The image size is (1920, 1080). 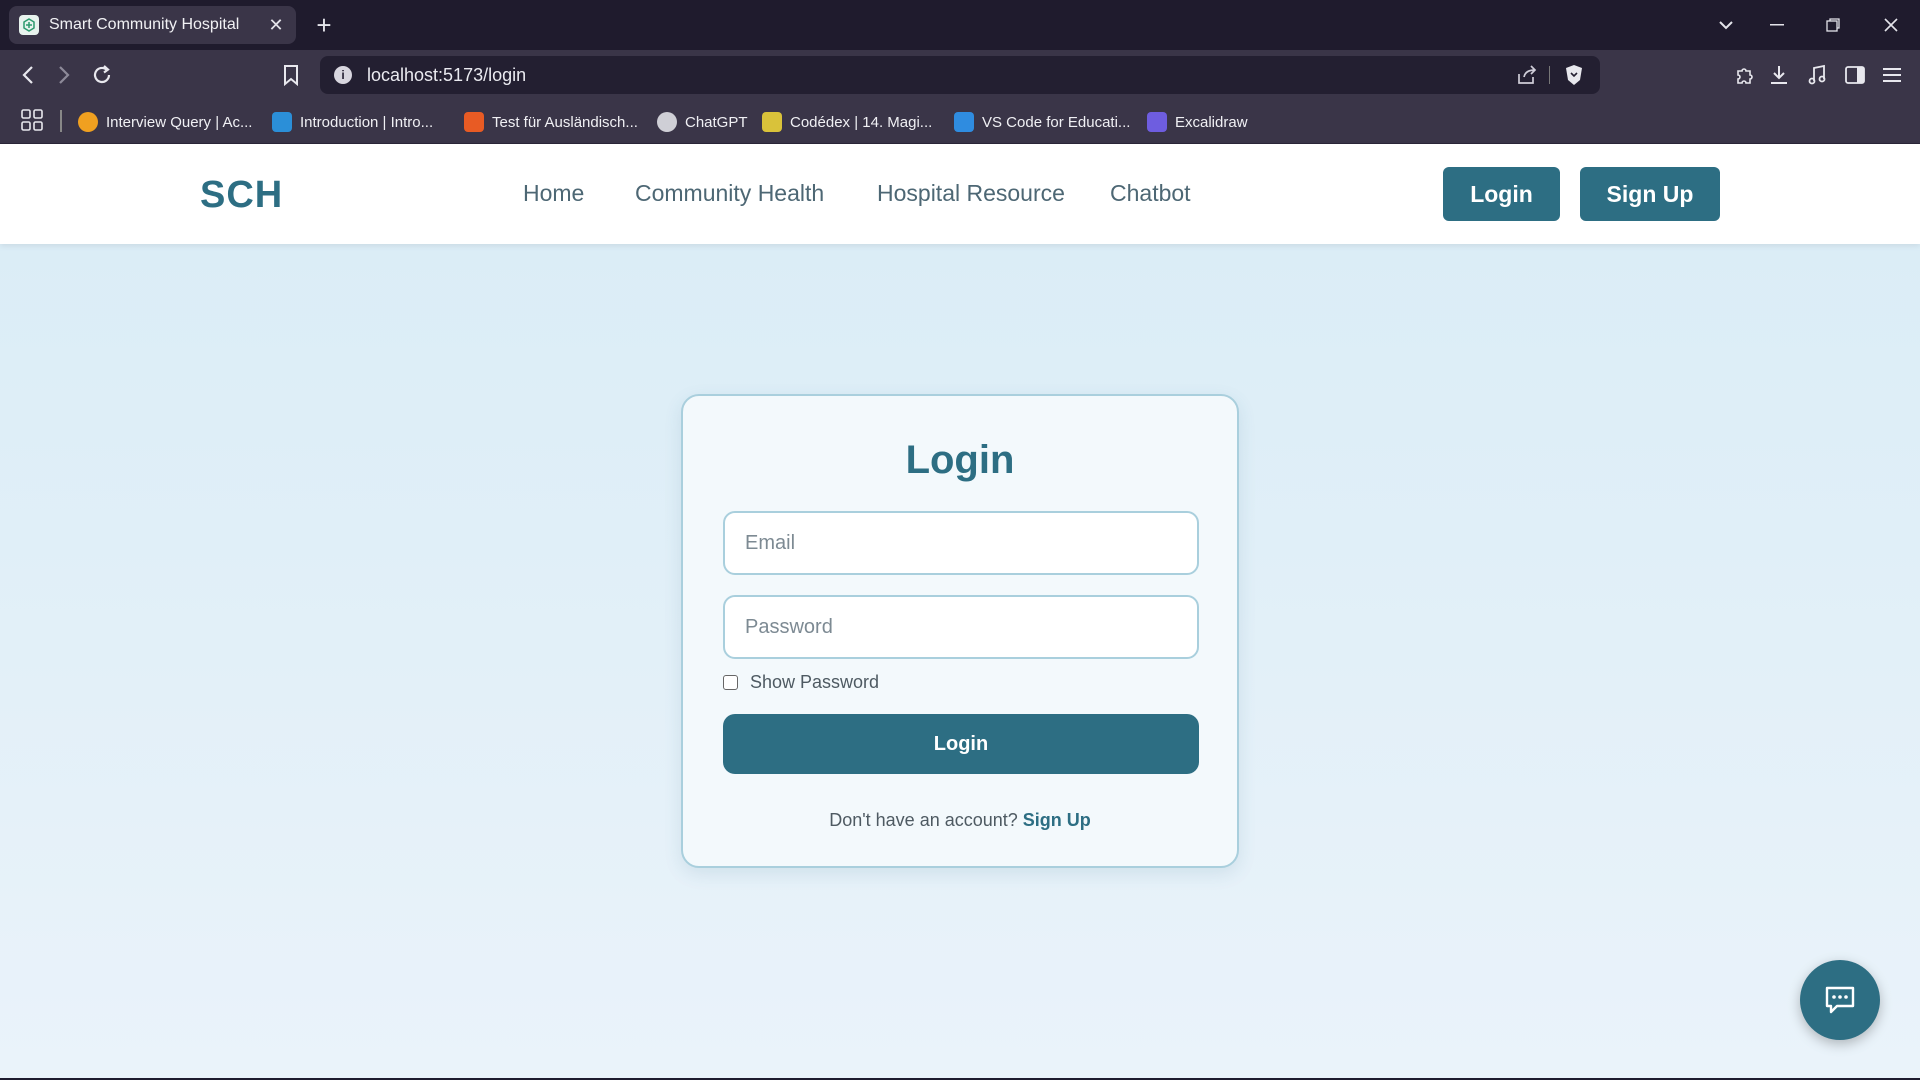 I want to click on test-icon, so click(x=474, y=122).